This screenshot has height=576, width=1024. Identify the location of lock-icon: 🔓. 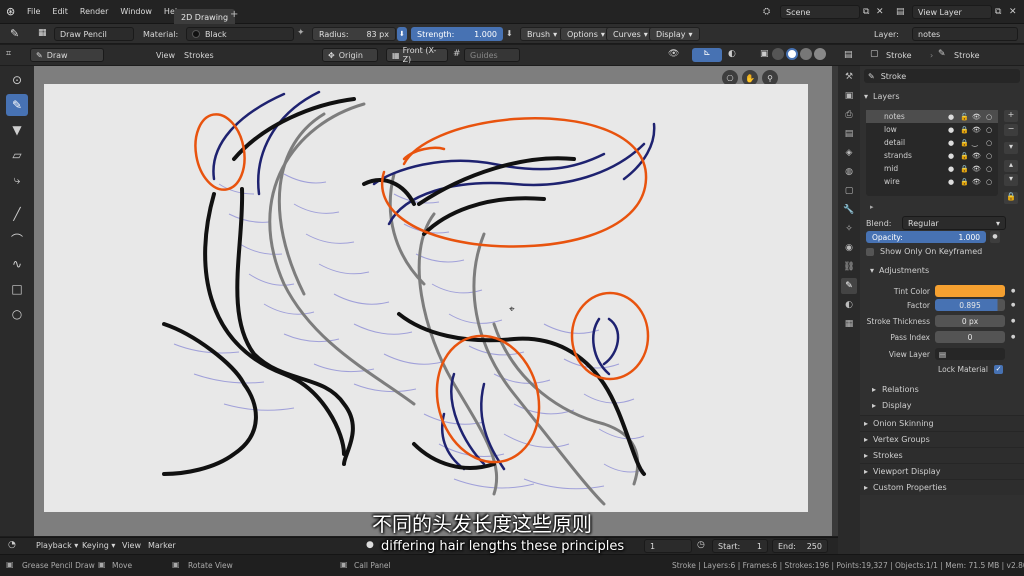
(964, 117).